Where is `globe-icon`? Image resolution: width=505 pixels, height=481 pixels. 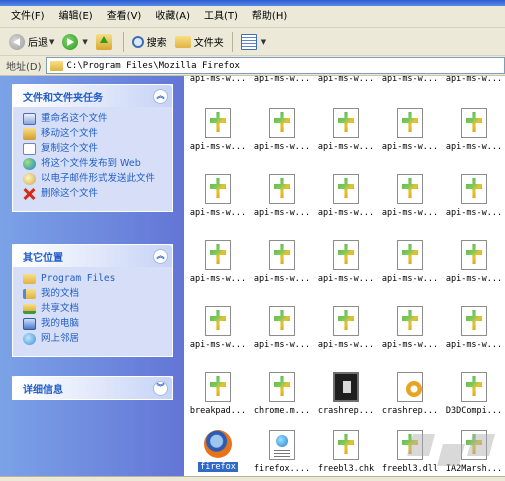
globe-icon is located at coordinates (29, 164).